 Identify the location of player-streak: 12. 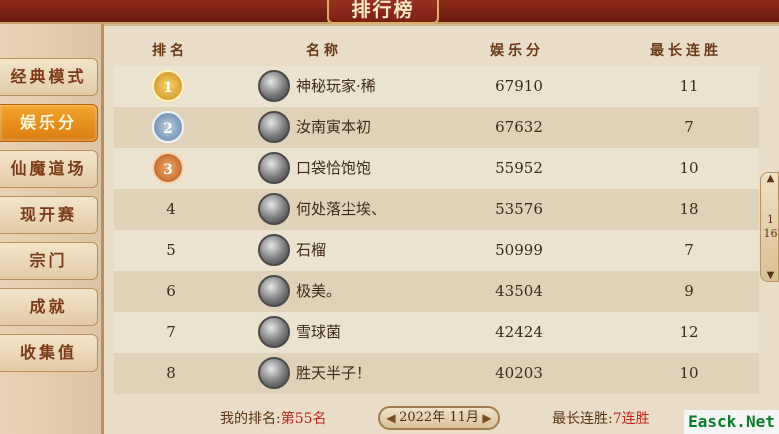
(689, 332).